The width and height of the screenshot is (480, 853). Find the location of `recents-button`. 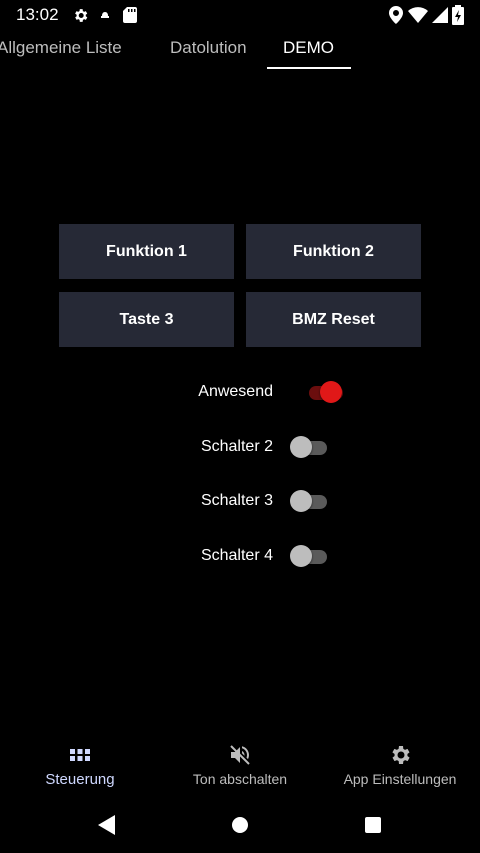

recents-button is located at coordinates (373, 825).